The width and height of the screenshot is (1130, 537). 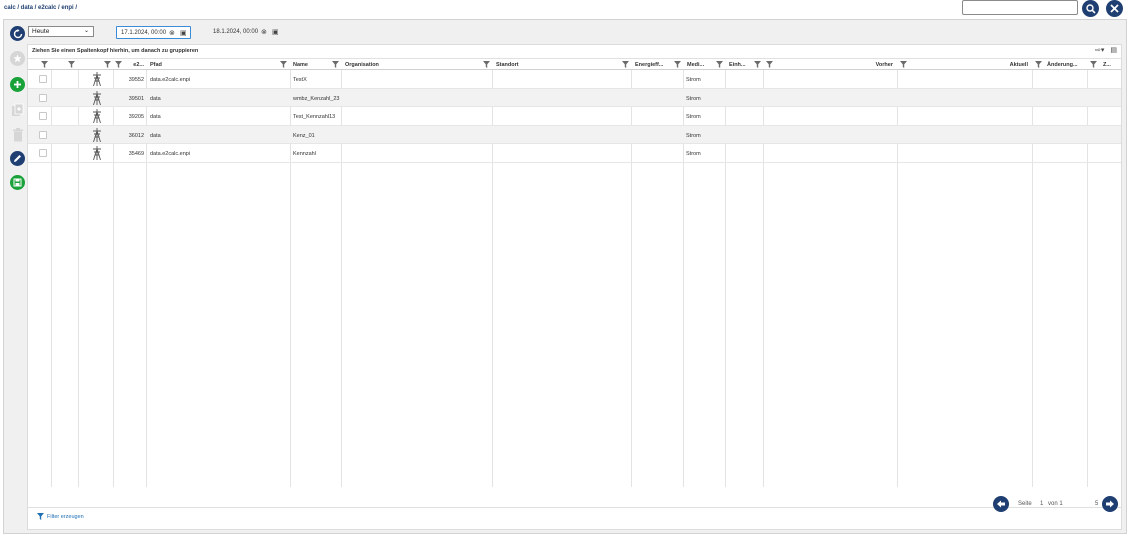 I want to click on arrow-right-icon, so click(x=1110, y=504).